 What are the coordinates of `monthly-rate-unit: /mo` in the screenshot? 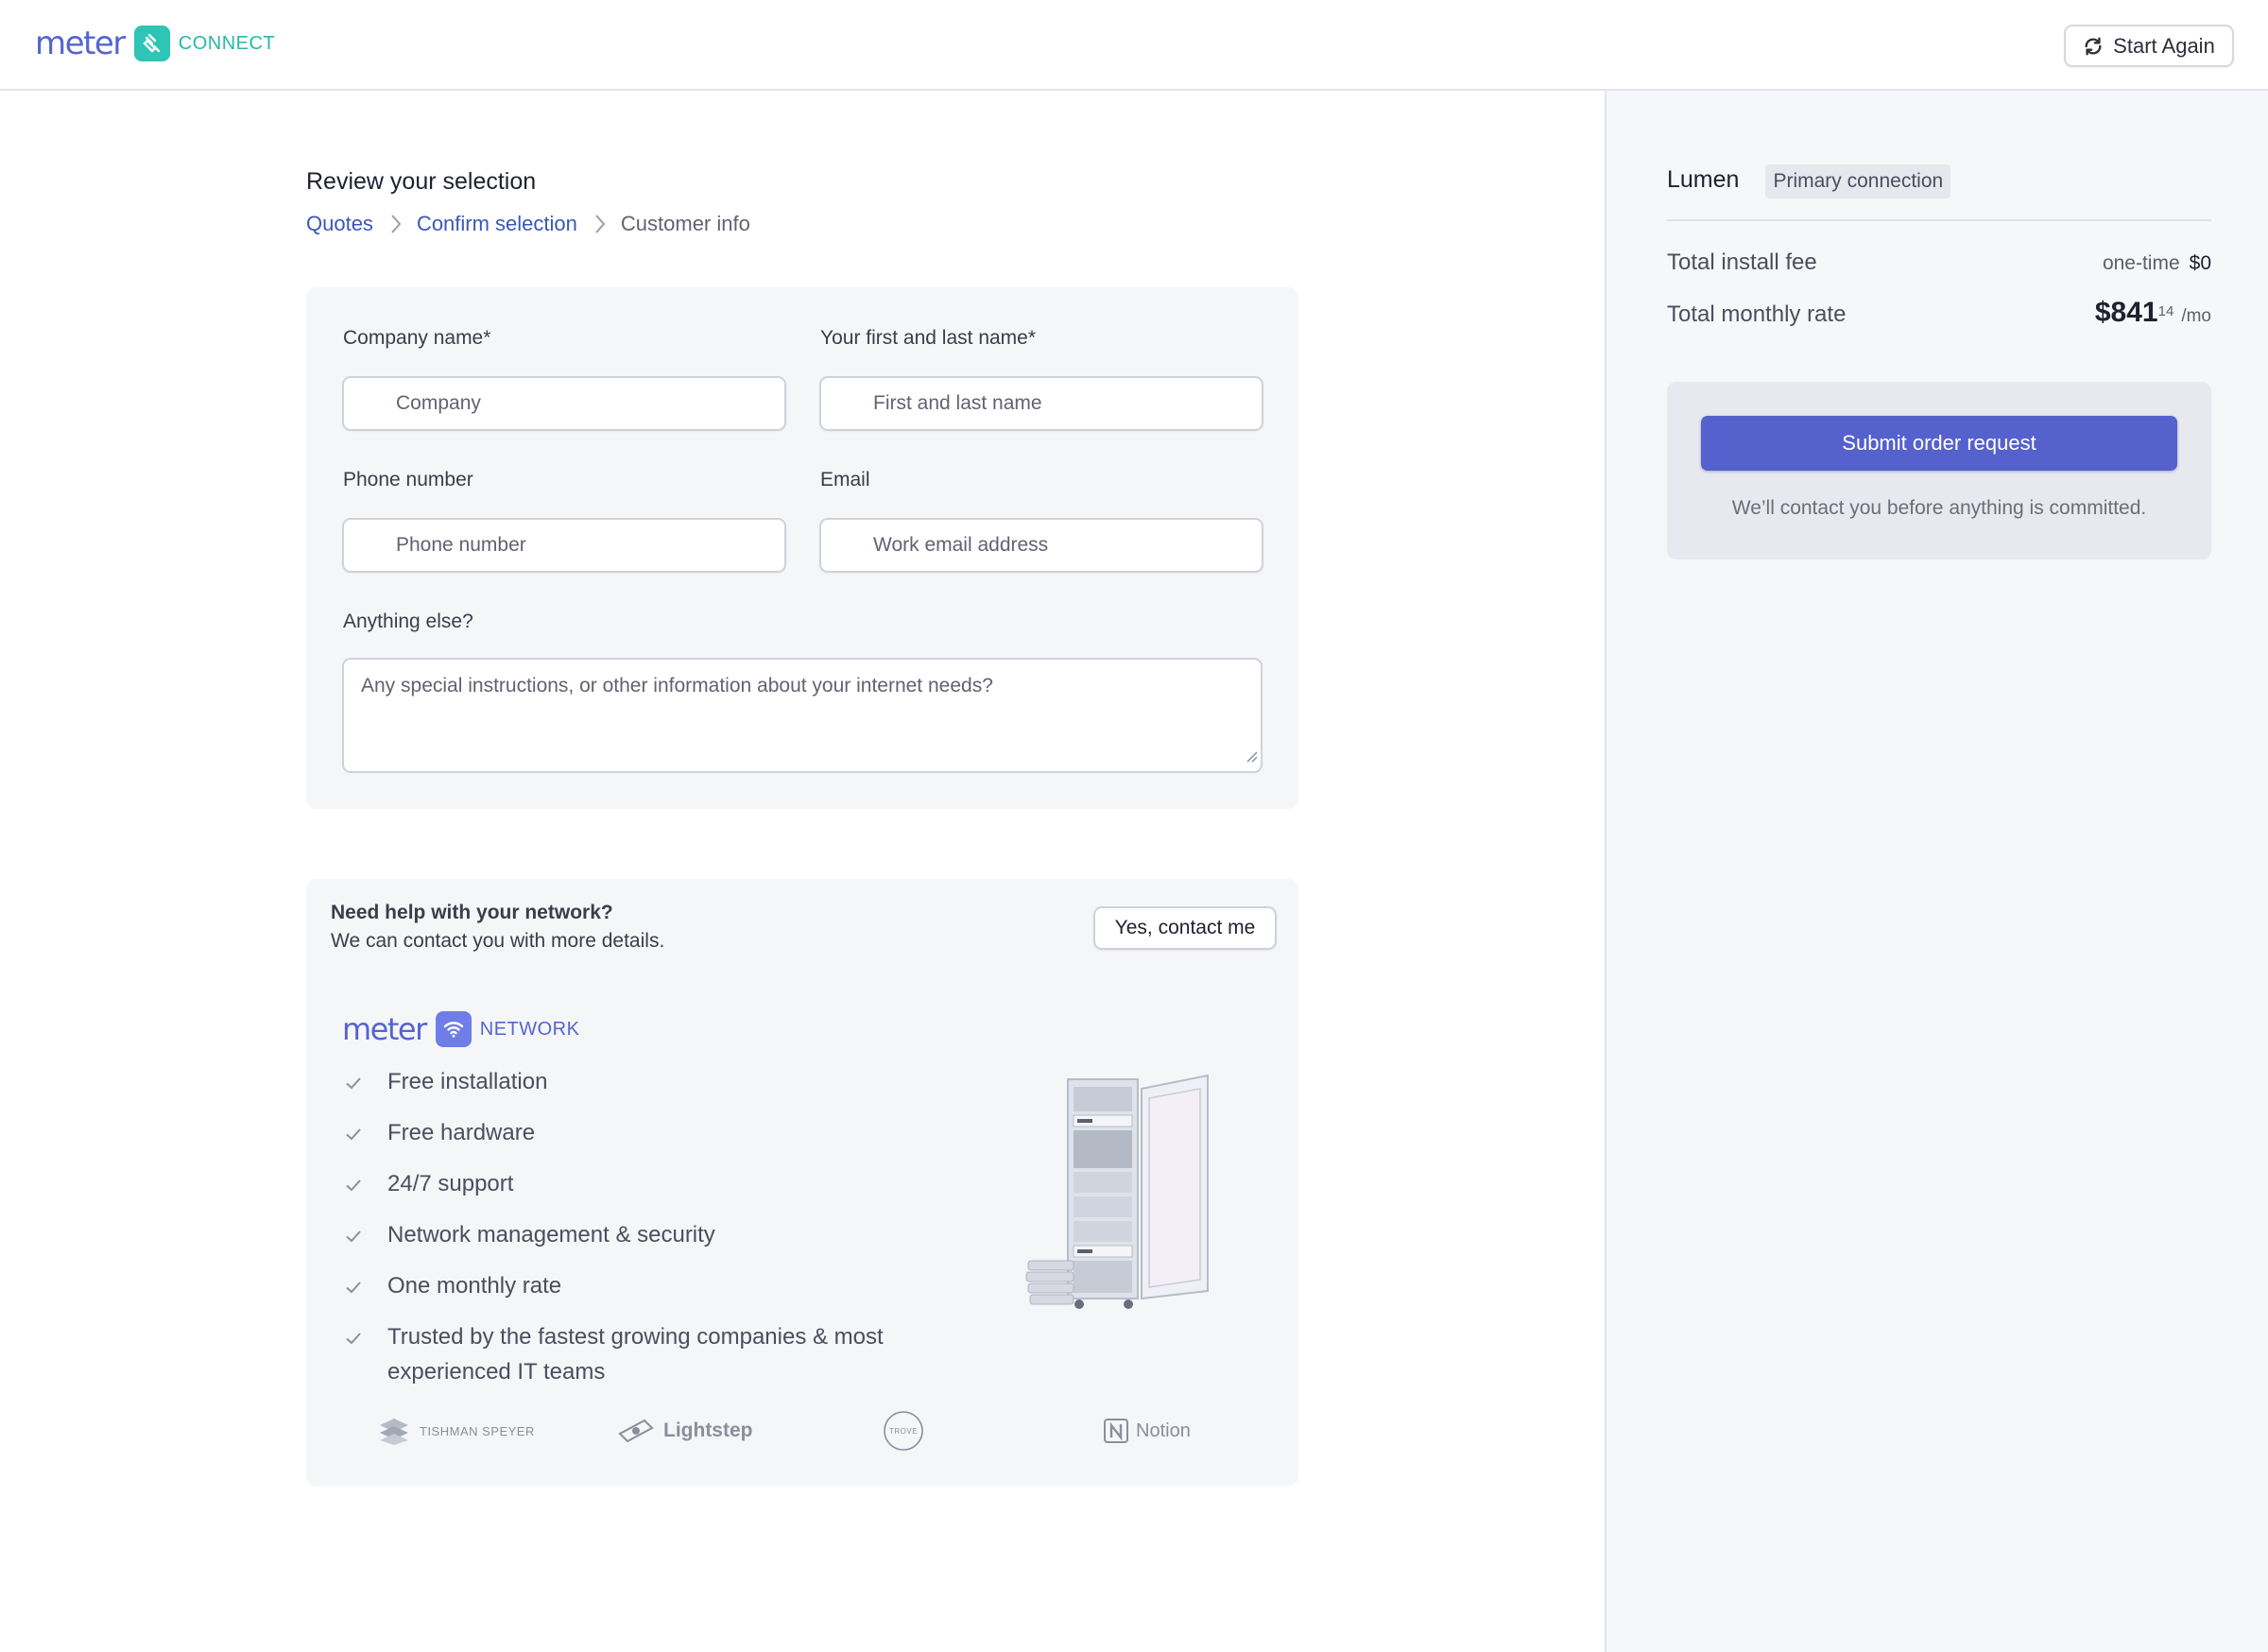 It's located at (2196, 316).